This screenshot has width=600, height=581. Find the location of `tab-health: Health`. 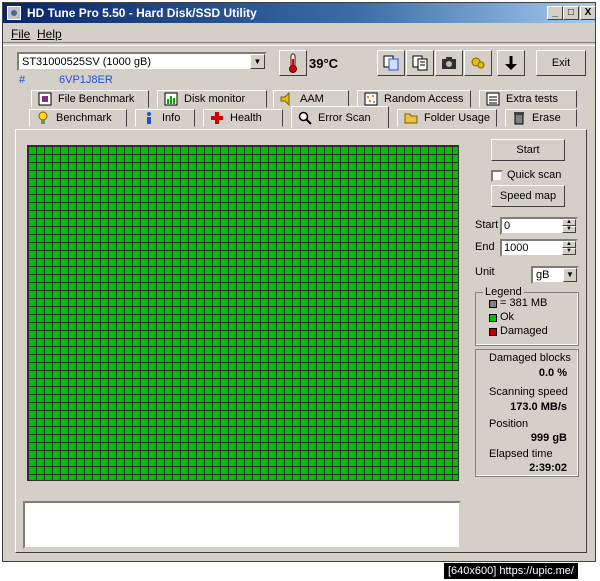

tab-health: Health is located at coordinates (243, 118).